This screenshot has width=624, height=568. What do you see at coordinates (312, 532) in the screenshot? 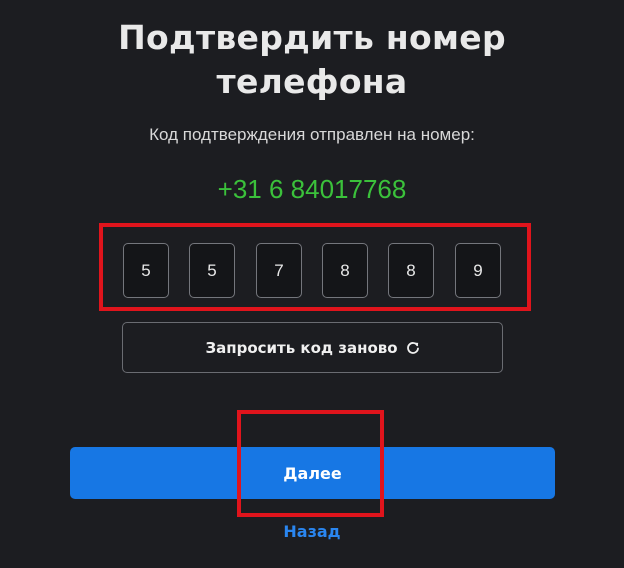
I see `back-link: Назад` at bounding box center [312, 532].